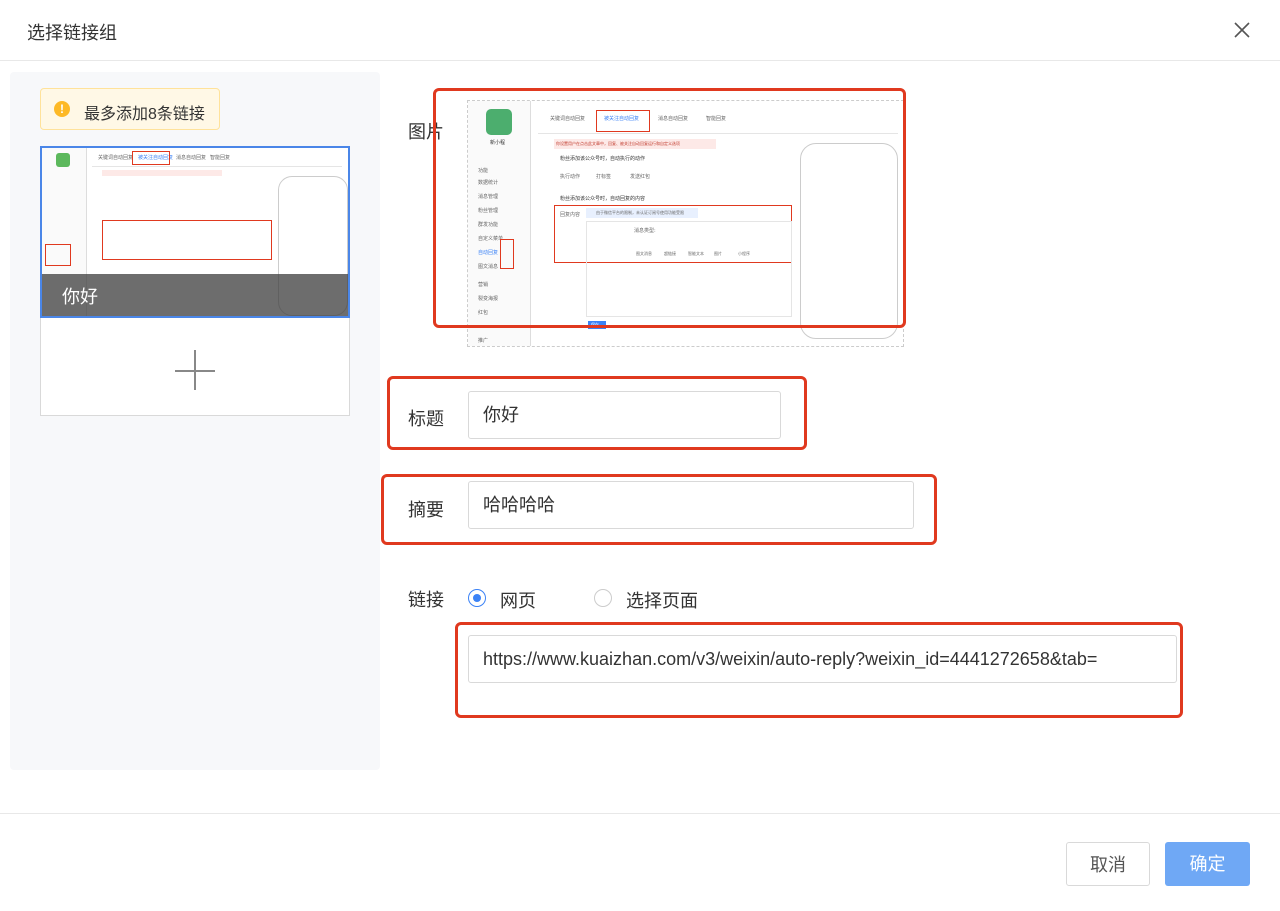 The image size is (1280, 911). I want to click on preview-side-item: 图文消息, so click(488, 267).